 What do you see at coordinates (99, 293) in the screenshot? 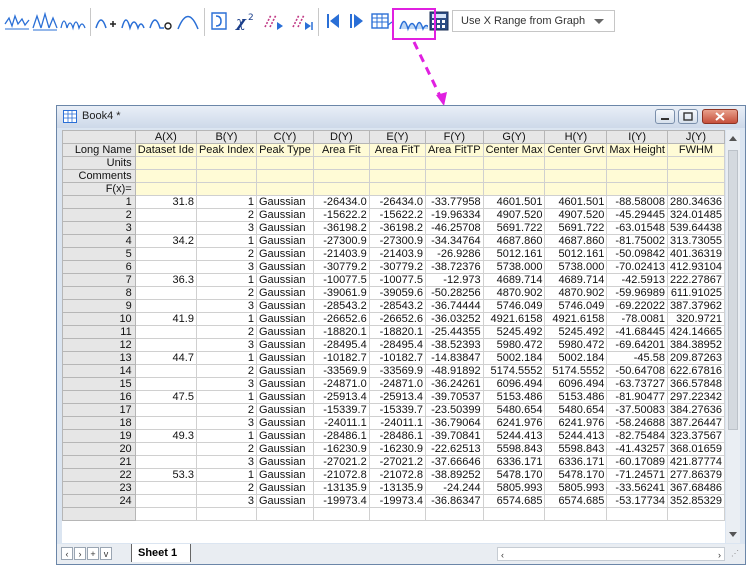
I see `row-number: 8` at bounding box center [99, 293].